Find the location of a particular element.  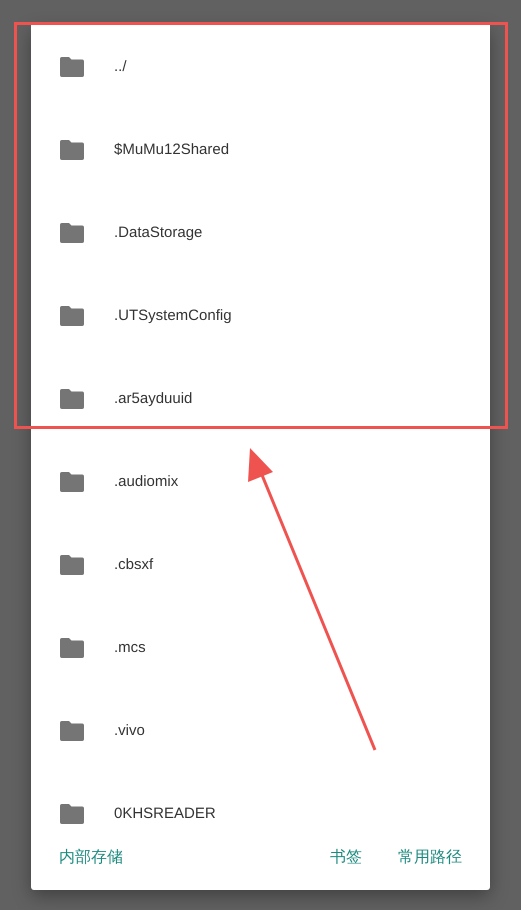

folder-name: .cbsxf is located at coordinates (134, 564).